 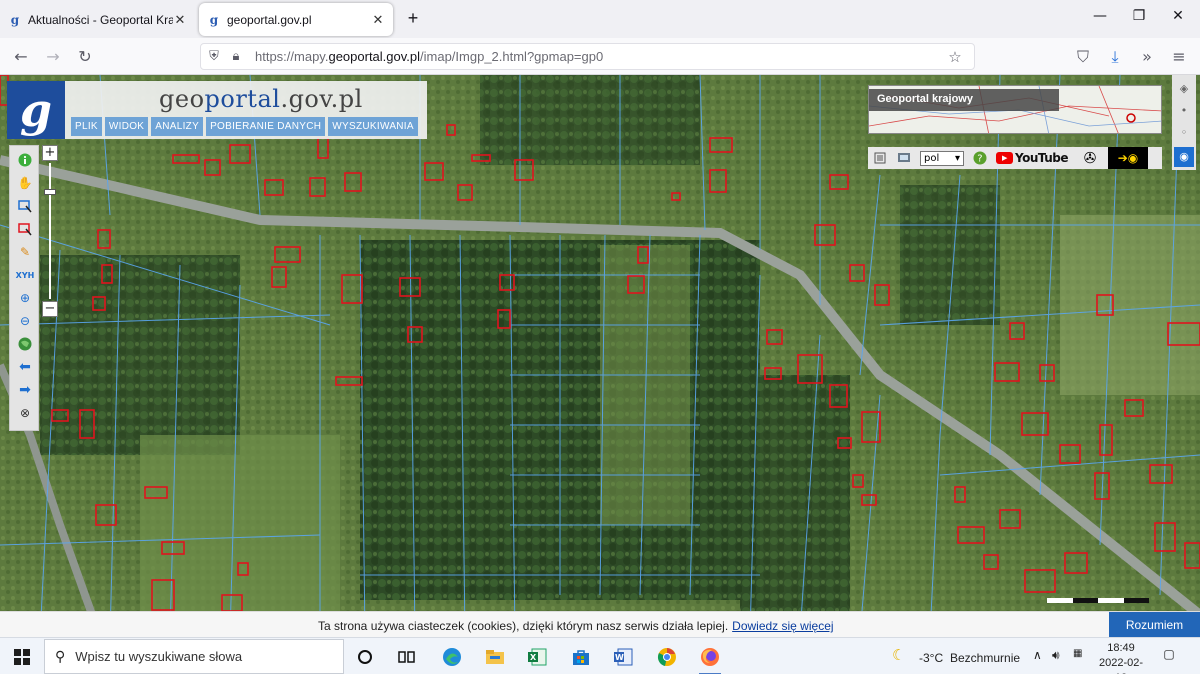 What do you see at coordinates (236, 56) in the screenshot?
I see `lock-icon: 🔒︎` at bounding box center [236, 56].